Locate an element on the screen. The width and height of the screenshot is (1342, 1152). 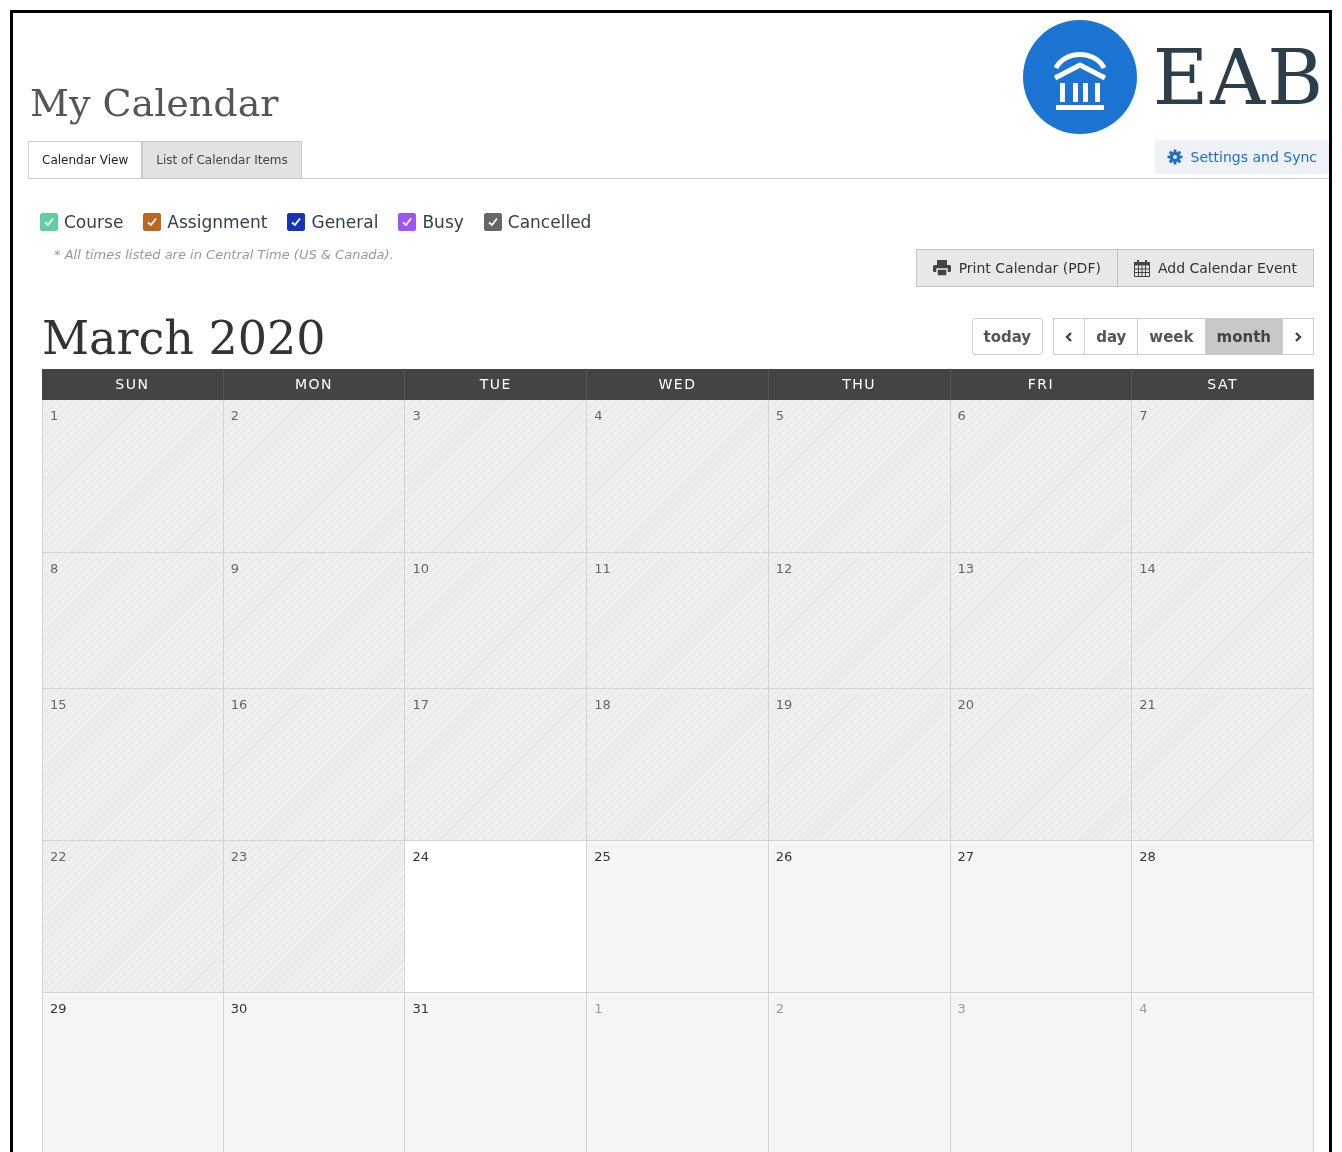
day-number: 3 is located at coordinates (416, 415).